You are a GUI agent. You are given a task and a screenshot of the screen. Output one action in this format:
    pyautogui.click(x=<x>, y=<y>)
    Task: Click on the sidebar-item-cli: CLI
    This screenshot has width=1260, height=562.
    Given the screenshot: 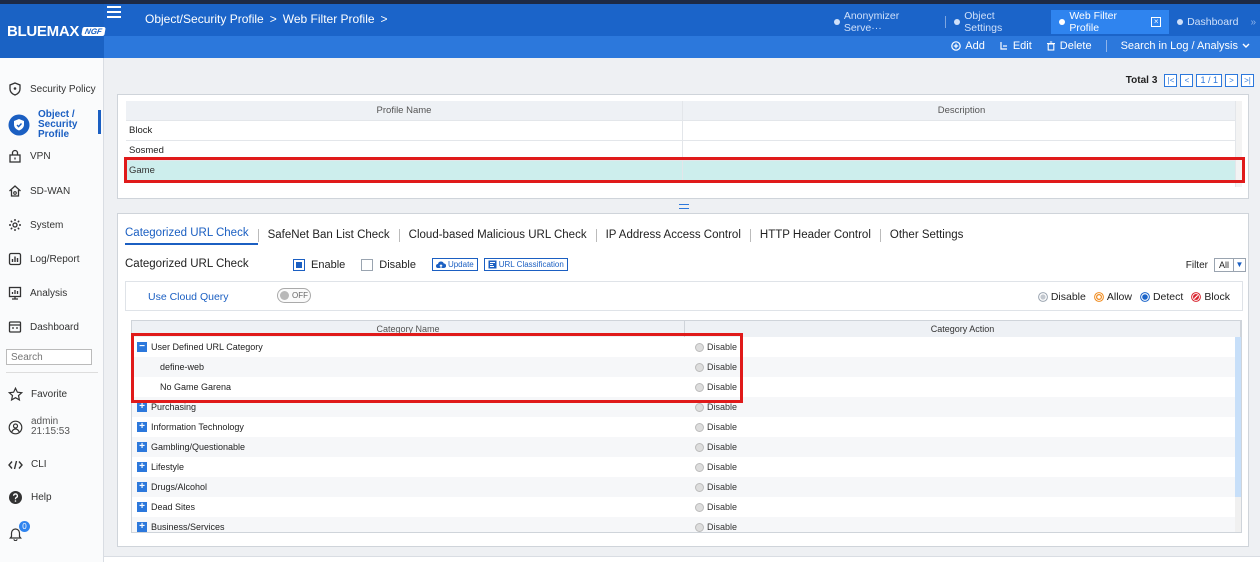 What is the action you would take?
    pyautogui.click(x=27, y=464)
    